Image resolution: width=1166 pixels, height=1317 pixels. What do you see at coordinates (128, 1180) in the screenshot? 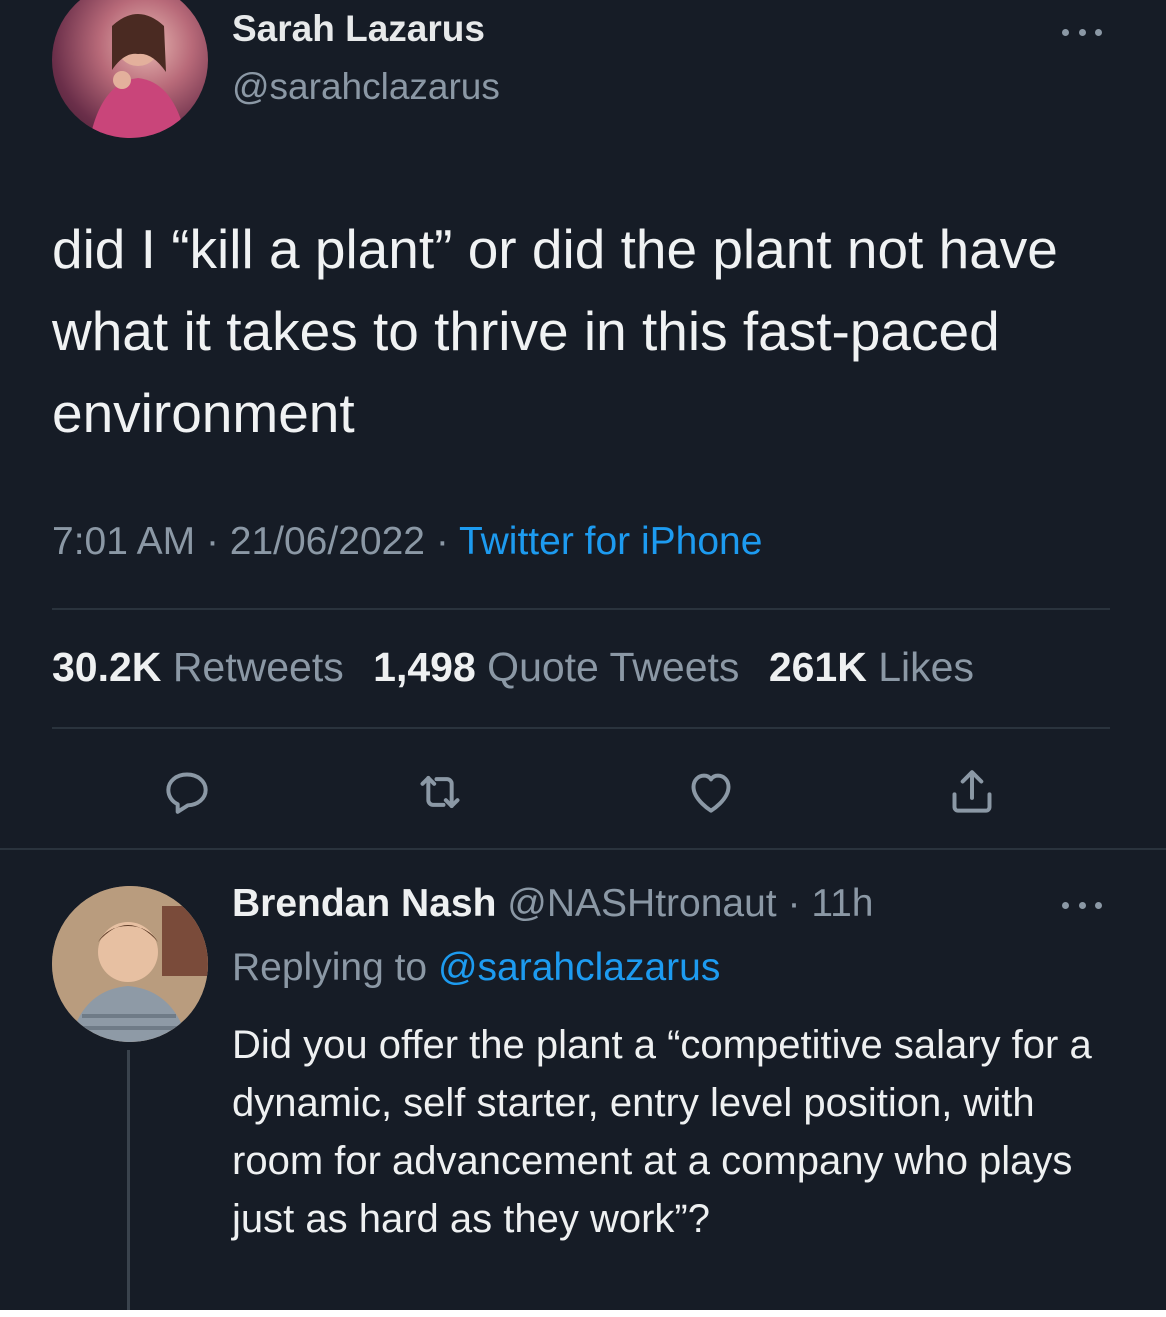
I see `thread-line` at bounding box center [128, 1180].